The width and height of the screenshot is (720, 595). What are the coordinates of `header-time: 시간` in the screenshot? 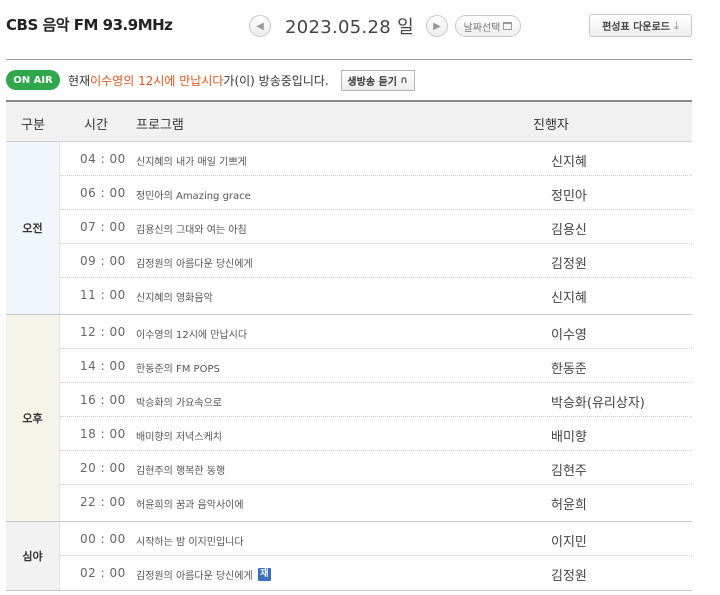 It's located at (96, 125).